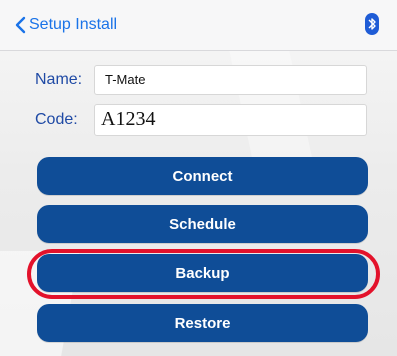 The width and height of the screenshot is (397, 356). I want to click on chevron-left-icon, so click(20, 25).